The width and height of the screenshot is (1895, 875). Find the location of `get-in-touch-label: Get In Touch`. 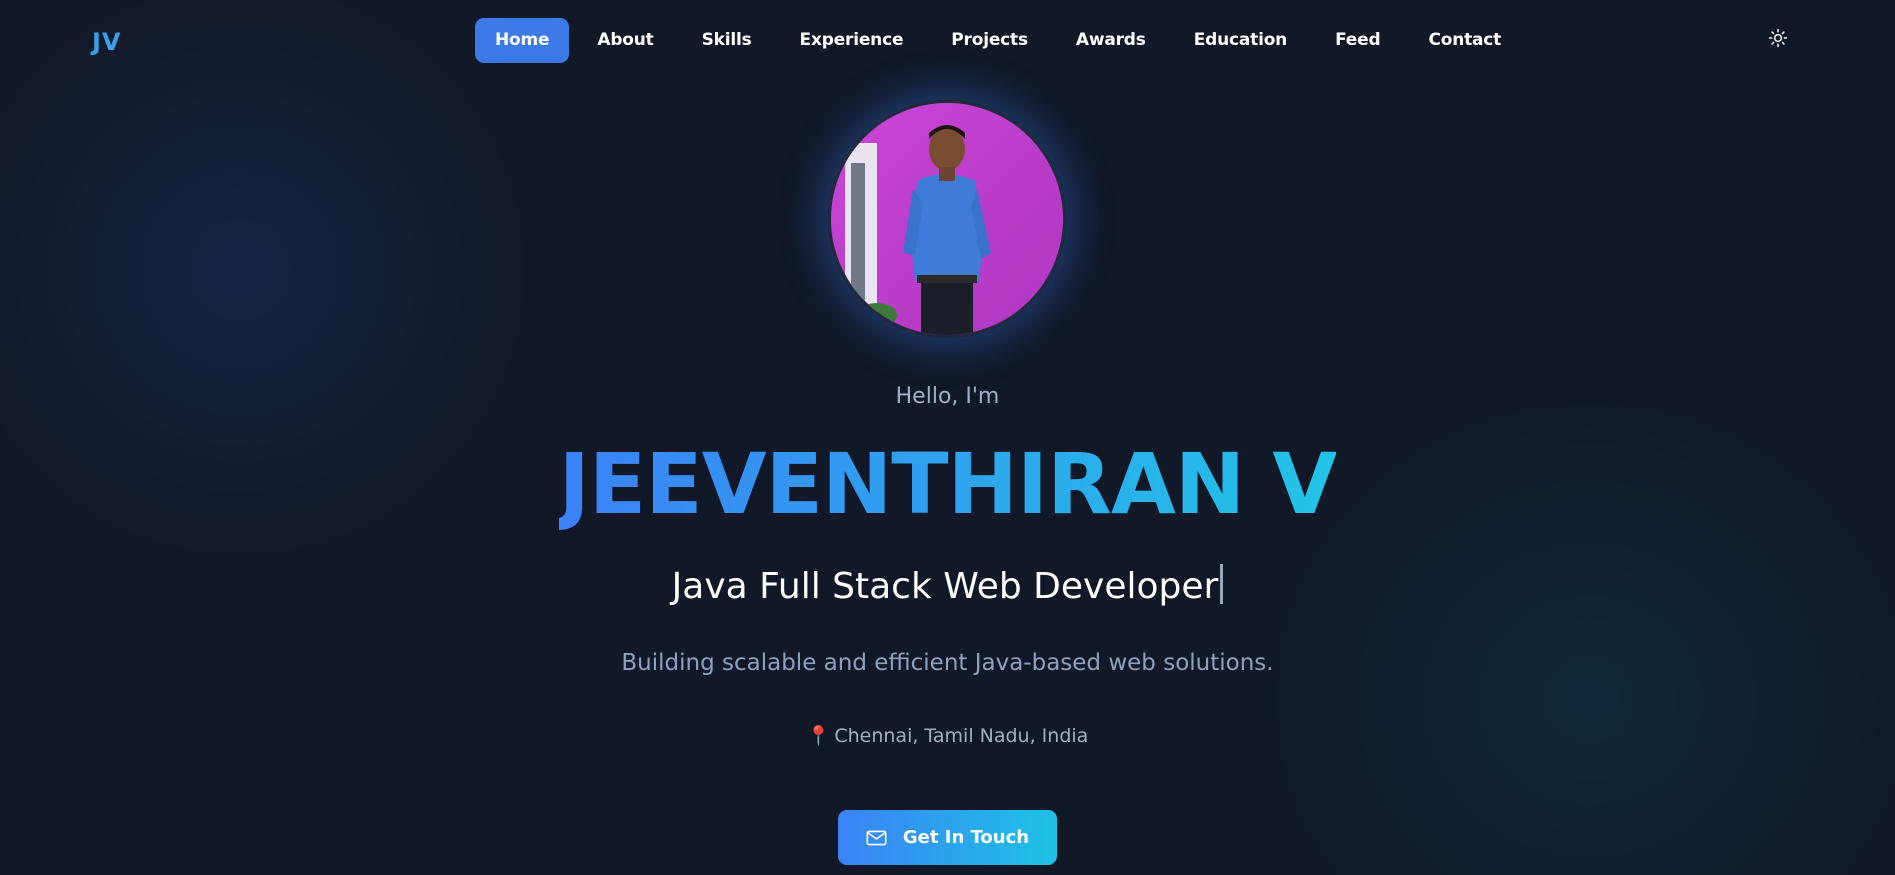

get-in-touch-label: Get In Touch is located at coordinates (966, 837).